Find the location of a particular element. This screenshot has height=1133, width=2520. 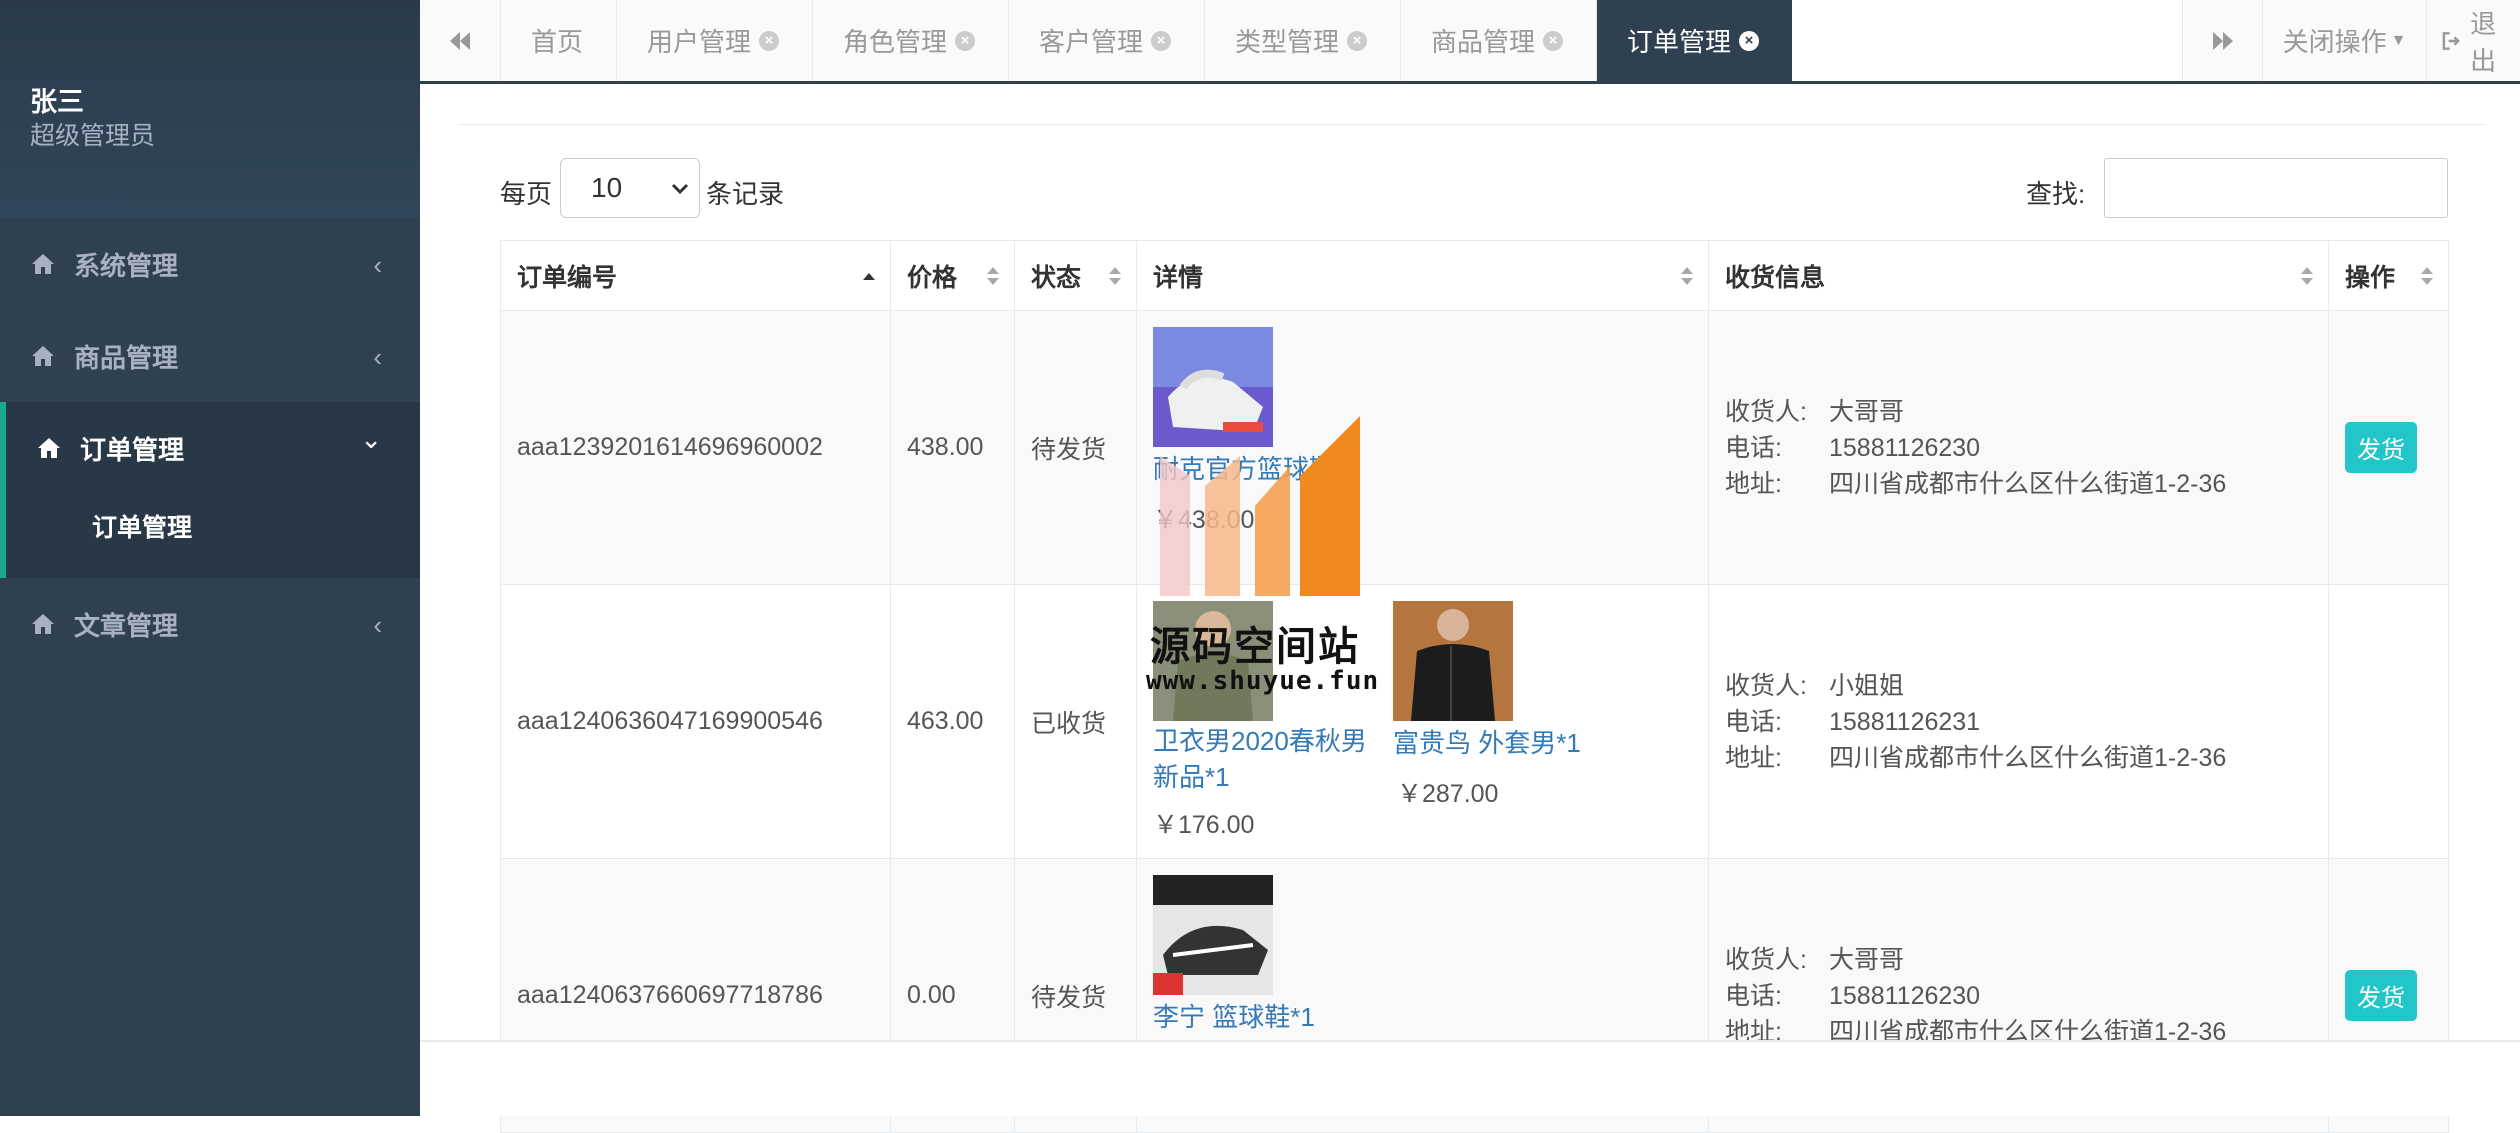

profile-name: 张三 is located at coordinates (57, 99).